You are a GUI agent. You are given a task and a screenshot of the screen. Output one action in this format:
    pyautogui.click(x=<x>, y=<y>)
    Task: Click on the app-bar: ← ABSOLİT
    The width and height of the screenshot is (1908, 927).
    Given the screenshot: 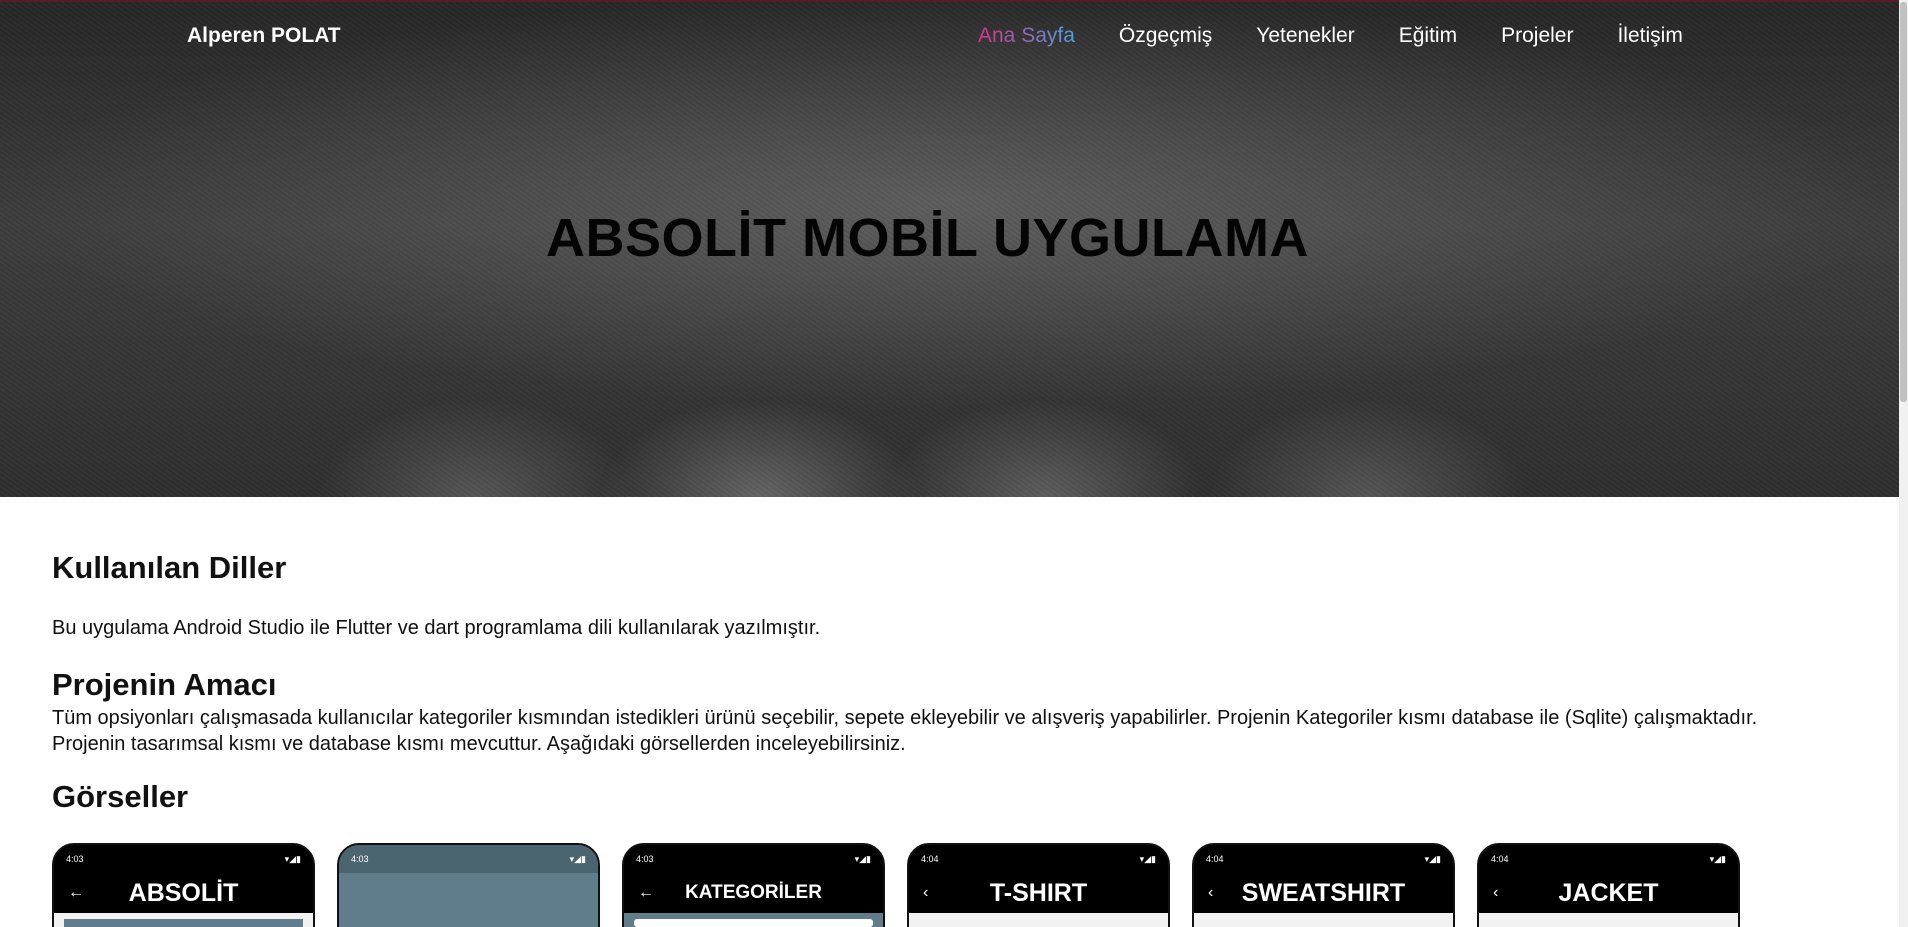 What is the action you would take?
    pyautogui.click(x=183, y=893)
    